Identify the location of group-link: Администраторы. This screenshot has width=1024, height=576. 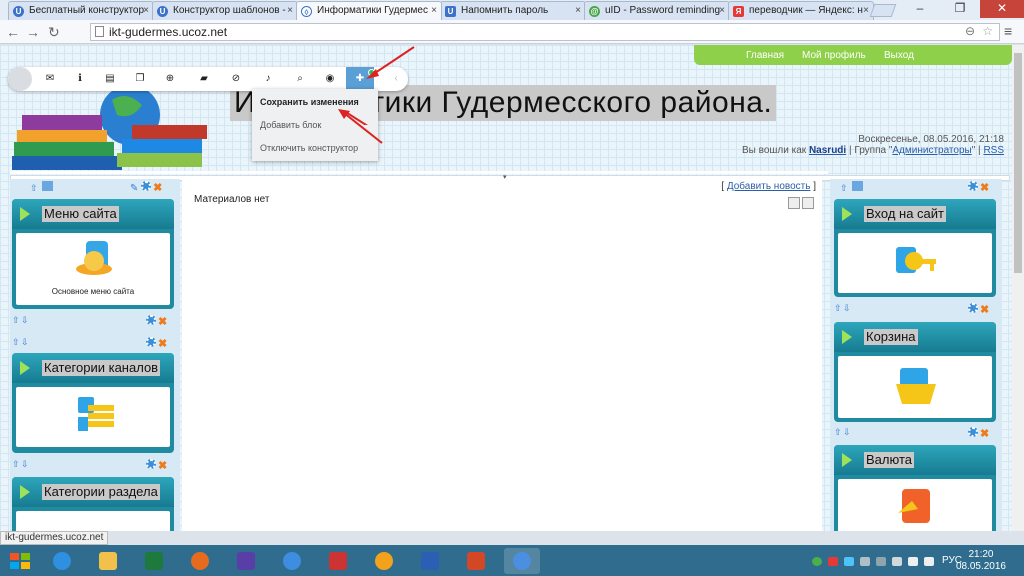
(931, 150).